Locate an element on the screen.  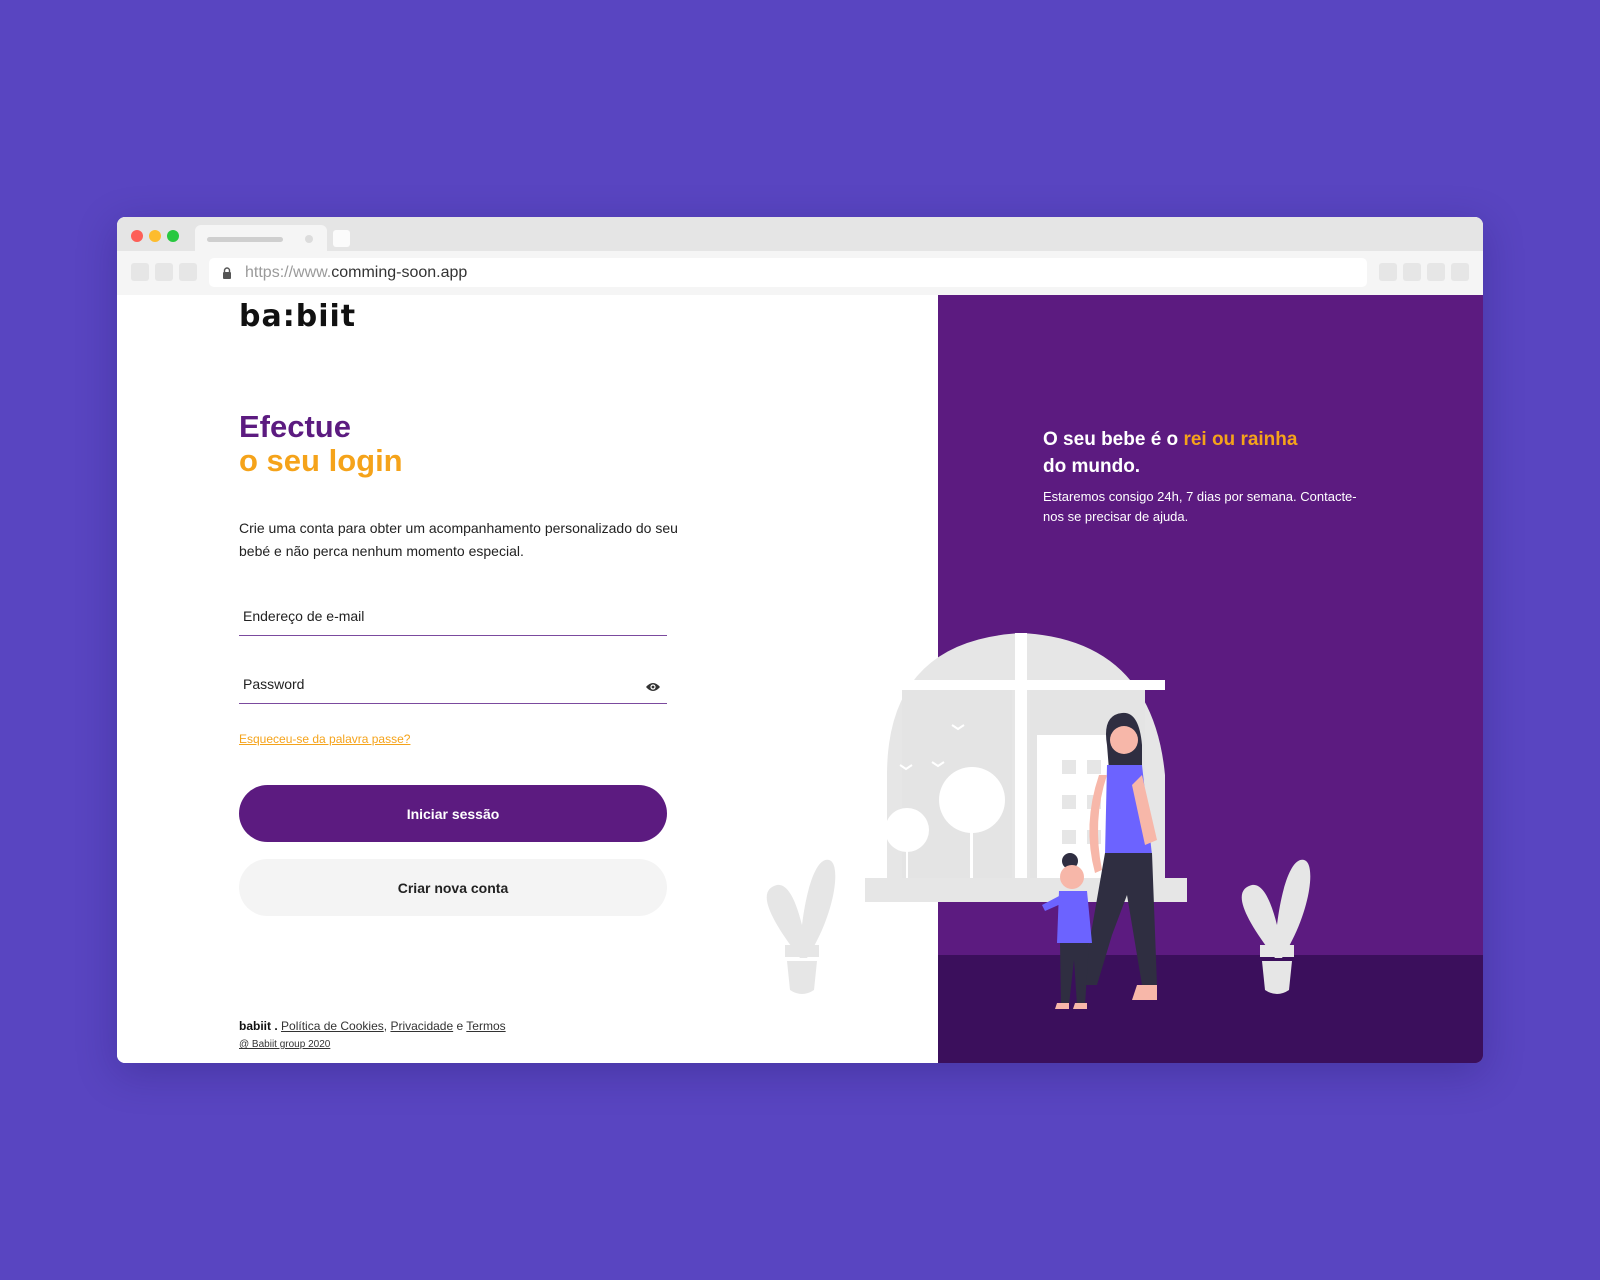
url-text: https://www.comming-soon.app is located at coordinates (356, 272).